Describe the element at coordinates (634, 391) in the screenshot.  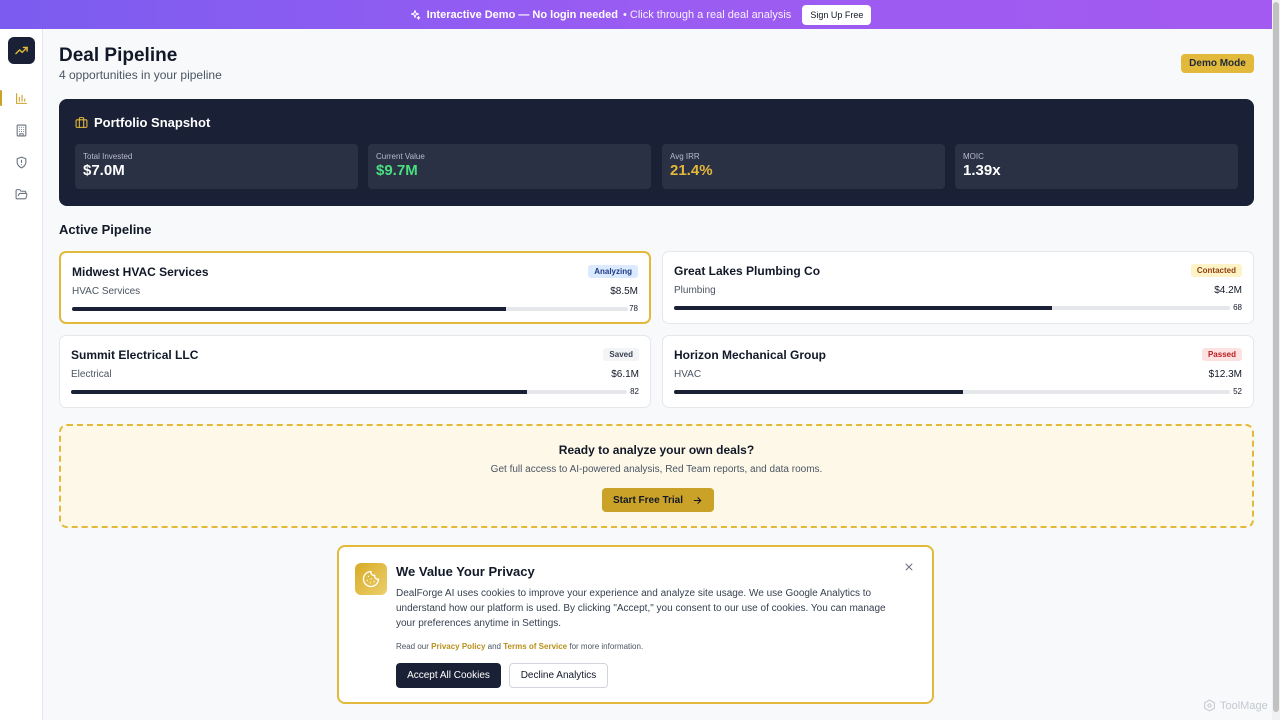
I see `deal-score: 82` at that location.